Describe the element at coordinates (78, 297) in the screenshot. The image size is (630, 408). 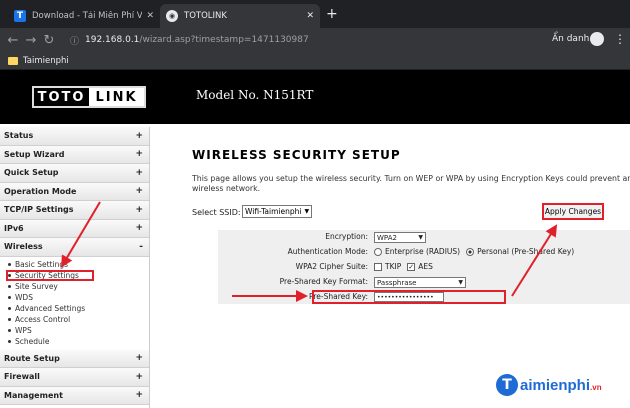
I see `subitem-wds: WDS` at that location.